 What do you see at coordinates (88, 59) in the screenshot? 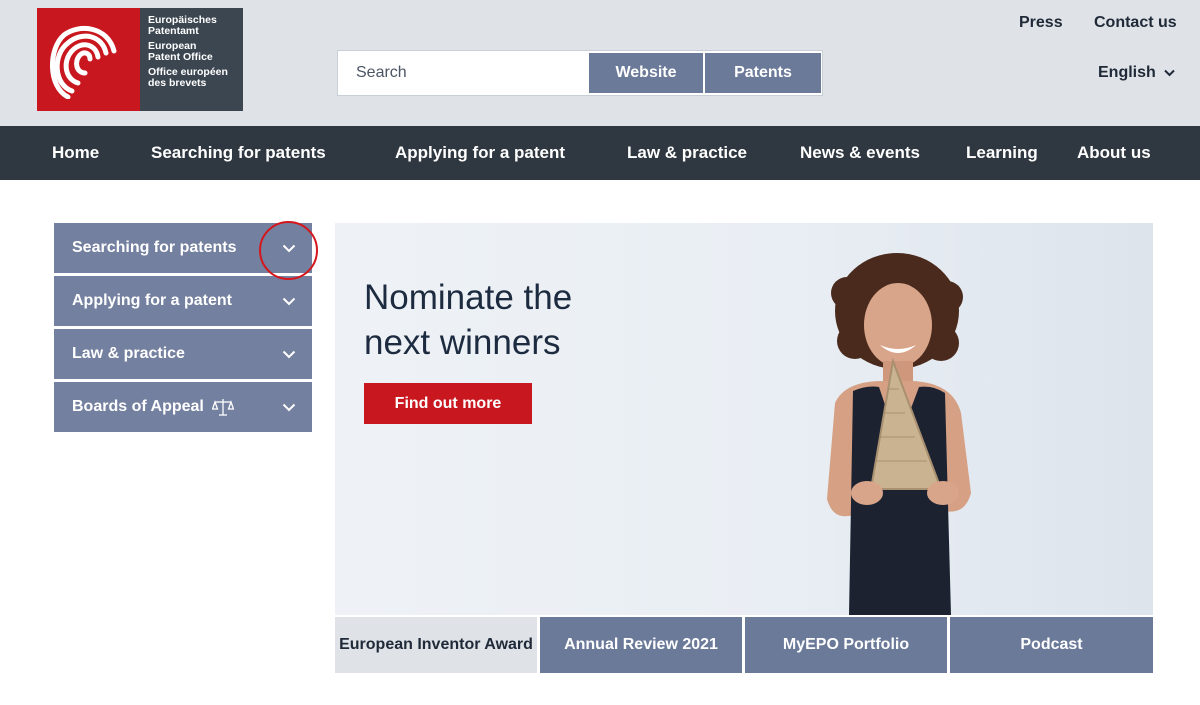
I see `epo-emblem-icon` at bounding box center [88, 59].